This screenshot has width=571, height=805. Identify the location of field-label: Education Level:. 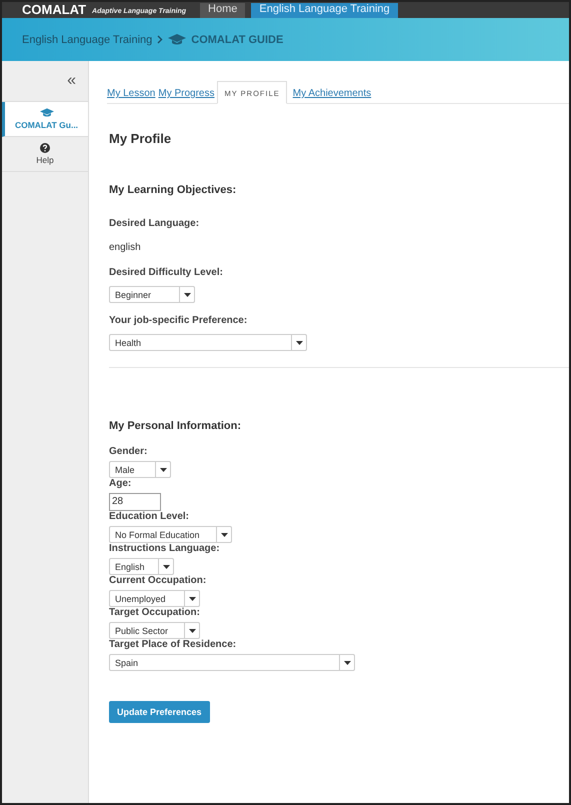
(149, 516).